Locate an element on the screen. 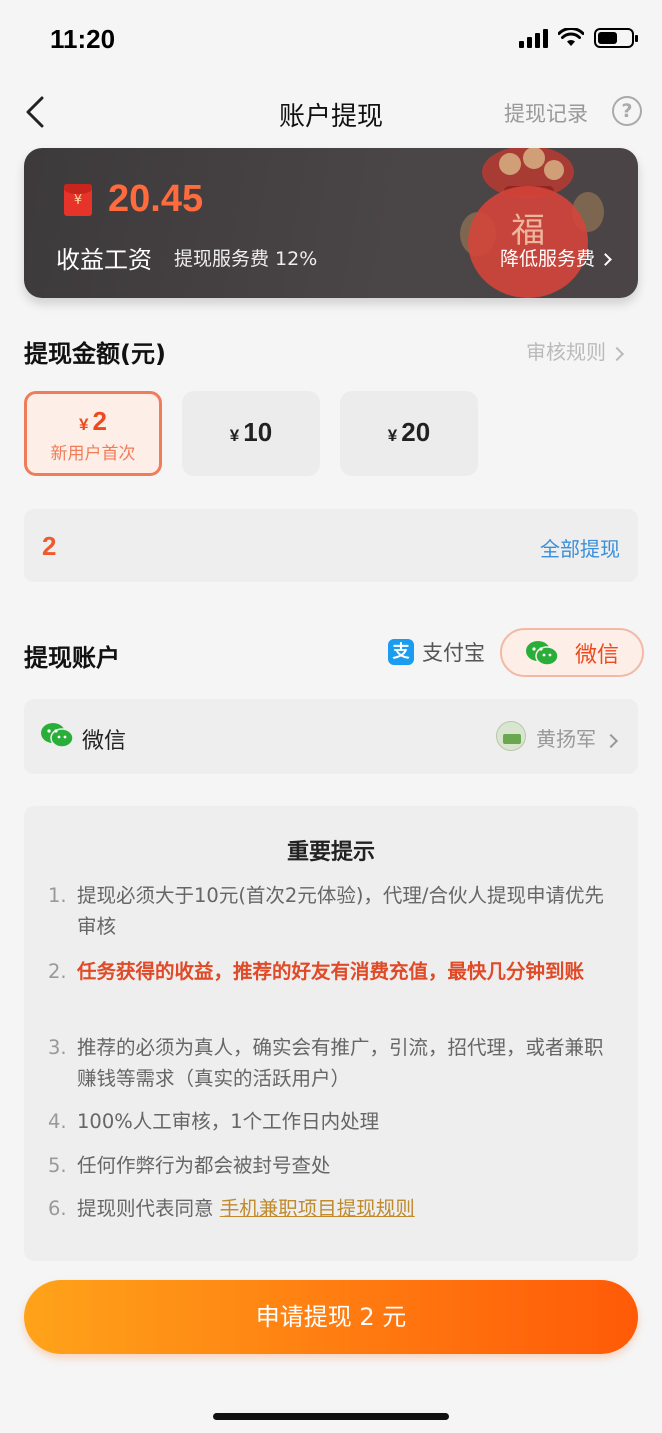  review-rules-label: 审核规则 is located at coordinates (566, 352).